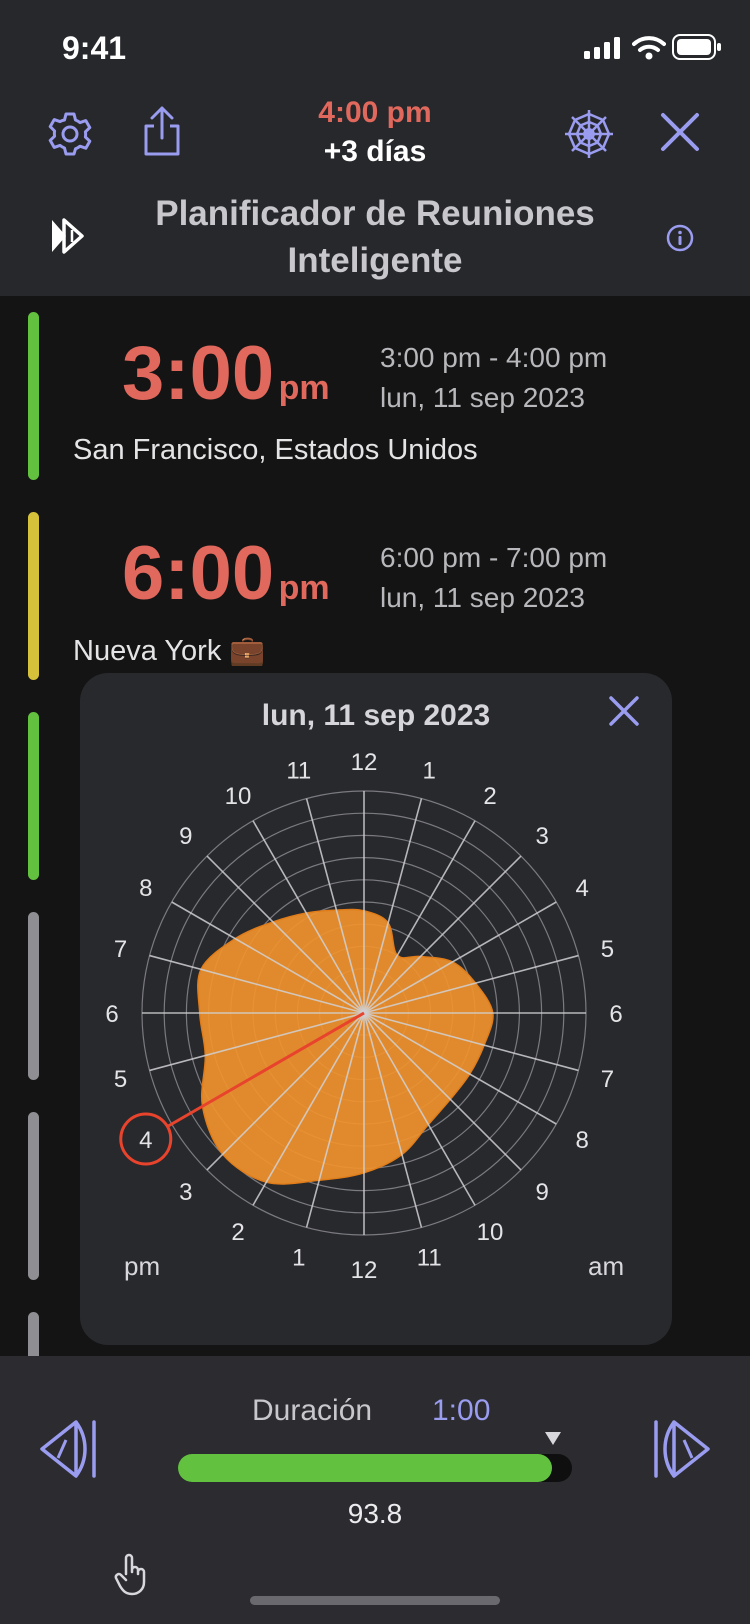 The height and width of the screenshot is (1624, 750). Describe the element at coordinates (494, 357) in the screenshot. I see `time-range: 3:00 pm - 4:00 pm` at that location.